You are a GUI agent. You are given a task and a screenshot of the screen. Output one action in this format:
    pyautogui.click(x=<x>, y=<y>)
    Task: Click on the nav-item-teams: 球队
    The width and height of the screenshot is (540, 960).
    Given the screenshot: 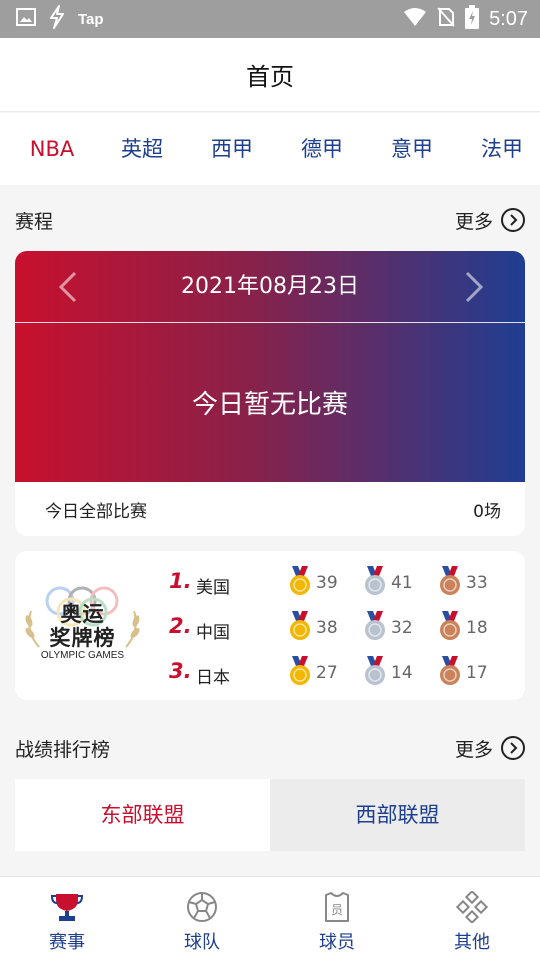 What is the action you would take?
    pyautogui.click(x=202, y=918)
    